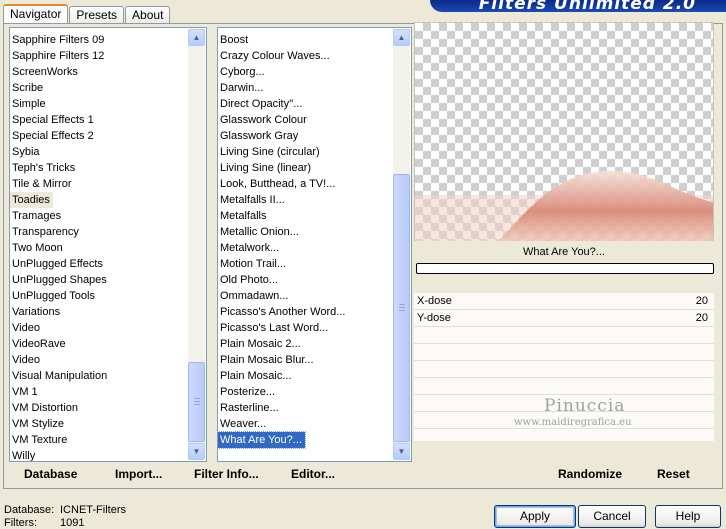 The height and width of the screenshot is (529, 726). Describe the element at coordinates (99, 344) in the screenshot. I see `category-item: VideoRave` at that location.